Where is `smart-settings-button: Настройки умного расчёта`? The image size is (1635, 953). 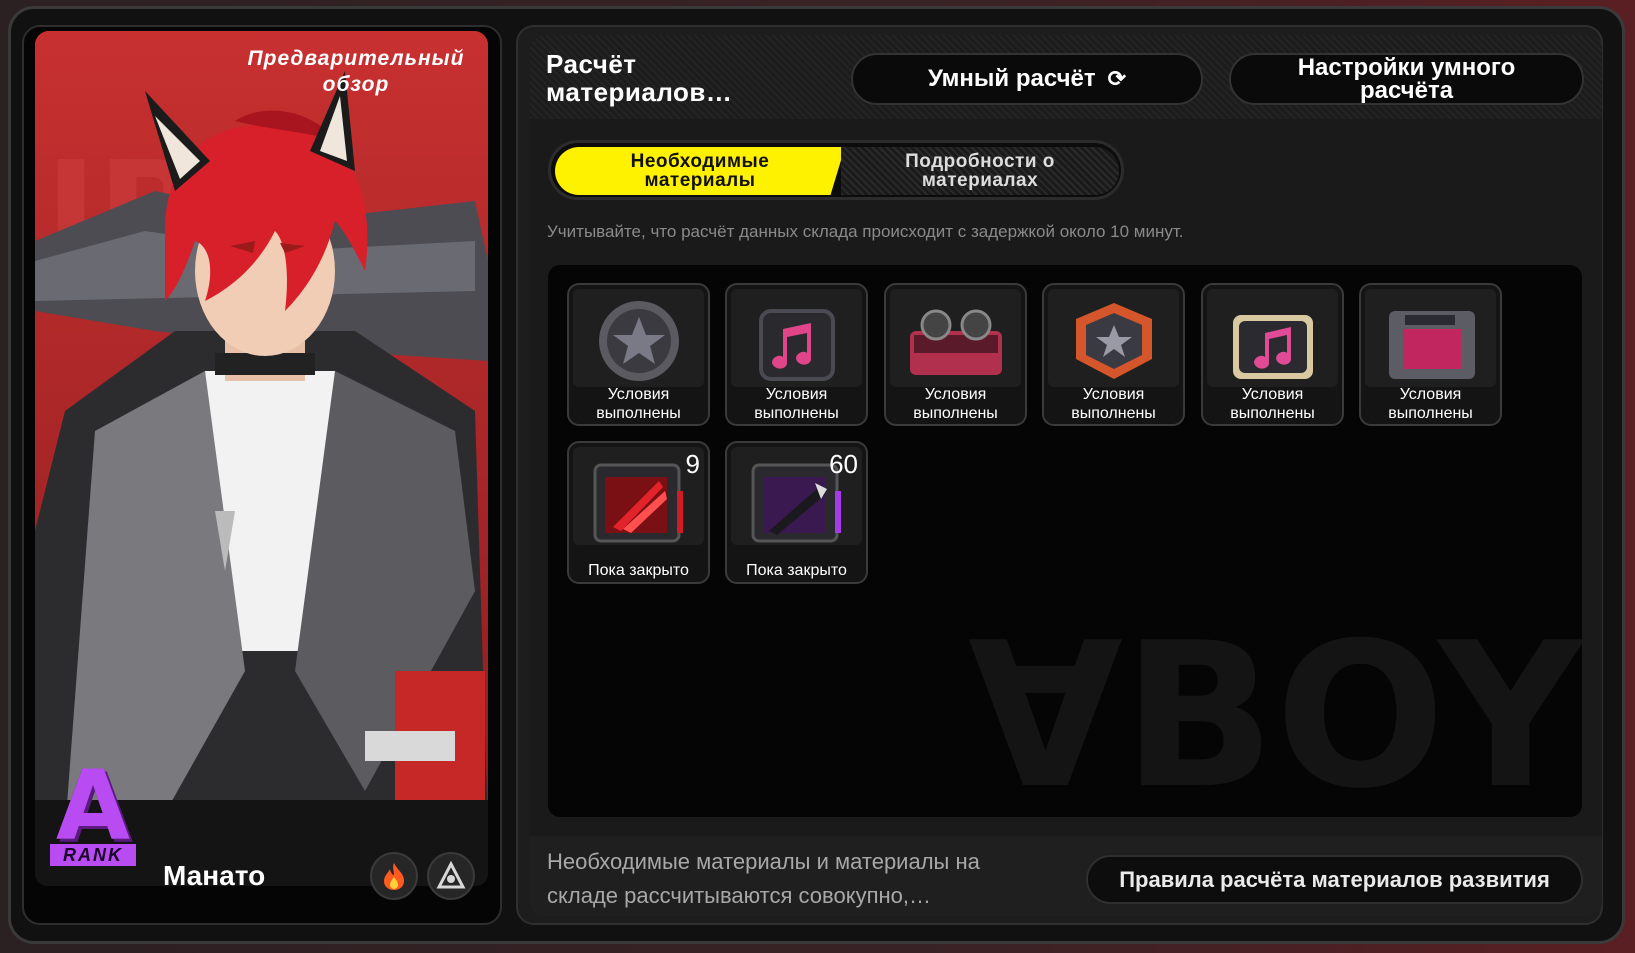
smart-settings-button: Настройки умного расчёта is located at coordinates (1406, 79).